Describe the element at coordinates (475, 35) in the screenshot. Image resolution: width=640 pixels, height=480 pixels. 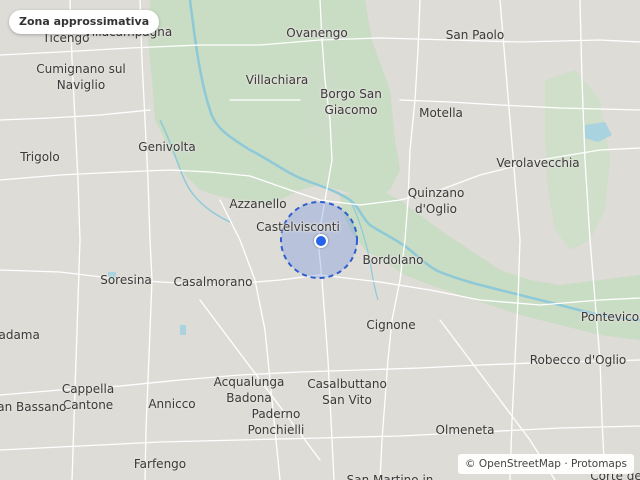
I see `place-label-san-paolo: San Paolo` at that location.